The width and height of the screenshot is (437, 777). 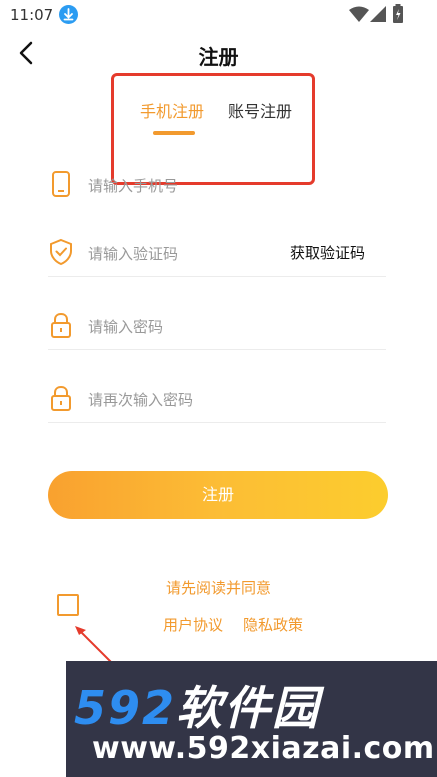 I want to click on code-input: 请输入验证码, so click(x=133, y=253).